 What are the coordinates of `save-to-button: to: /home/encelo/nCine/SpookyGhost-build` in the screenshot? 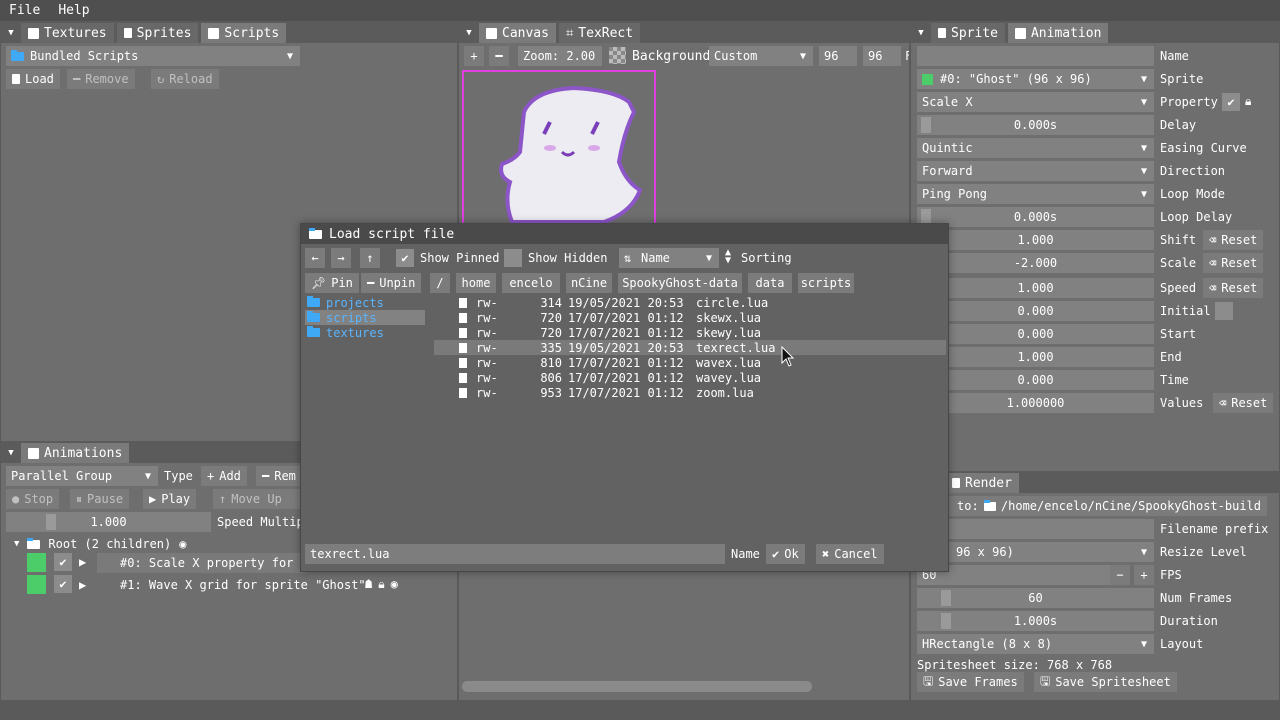 It's located at (1092, 506).